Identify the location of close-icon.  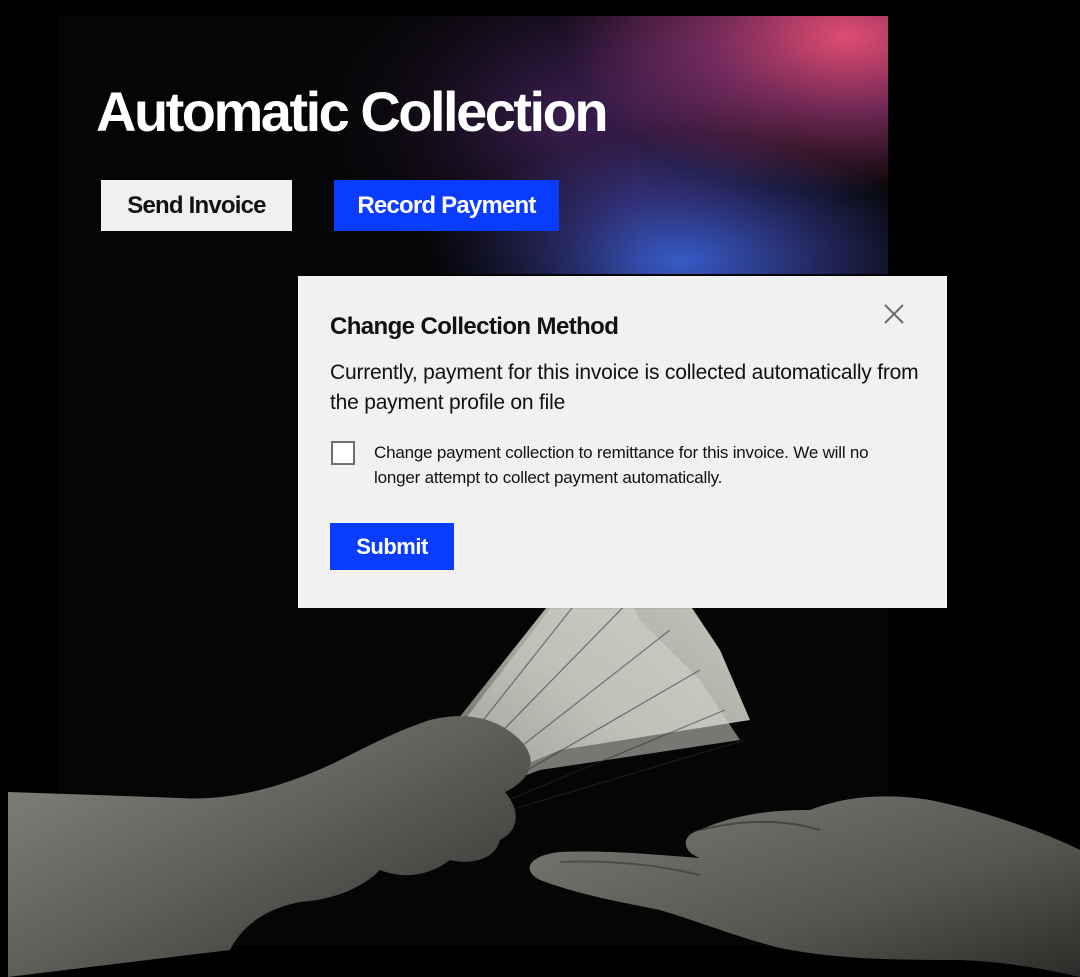
(894, 314).